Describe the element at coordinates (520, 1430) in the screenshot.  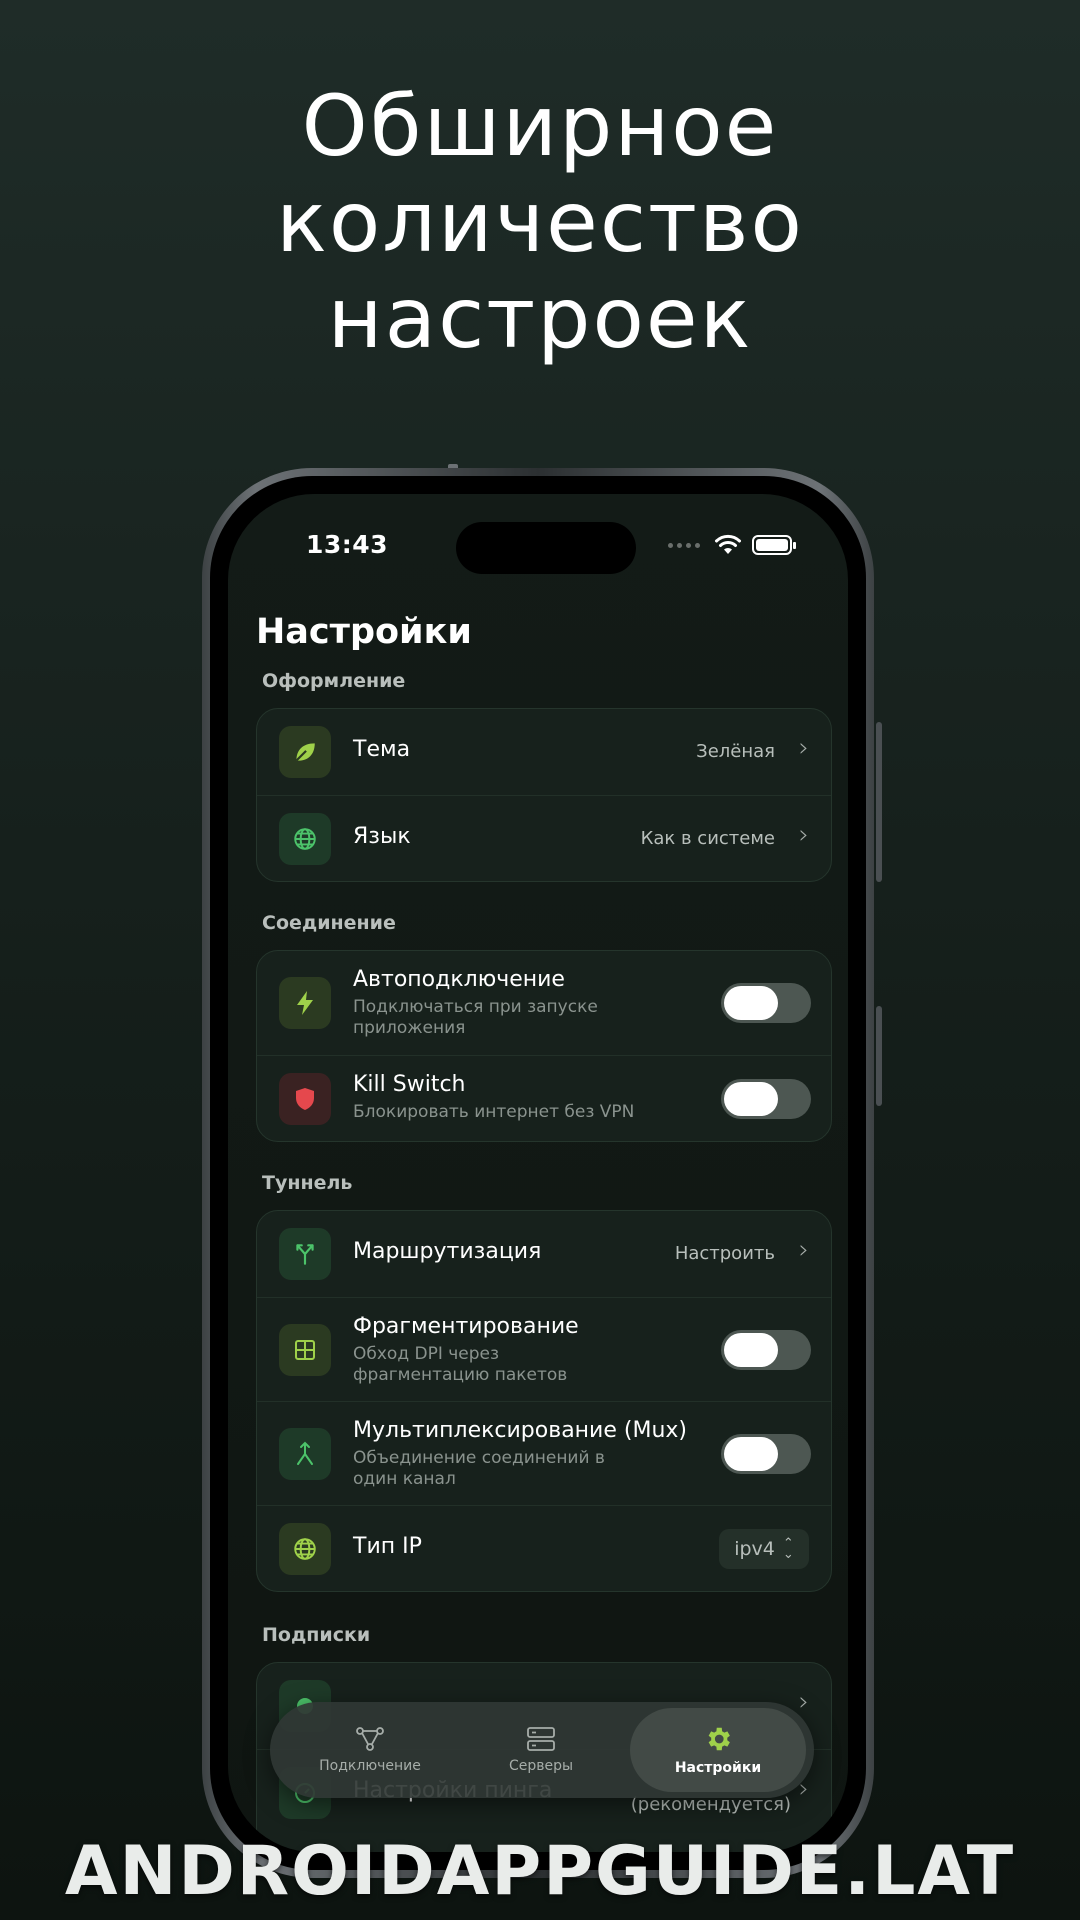
I see `mux-title: Мультиплексирование (Mux)` at that location.